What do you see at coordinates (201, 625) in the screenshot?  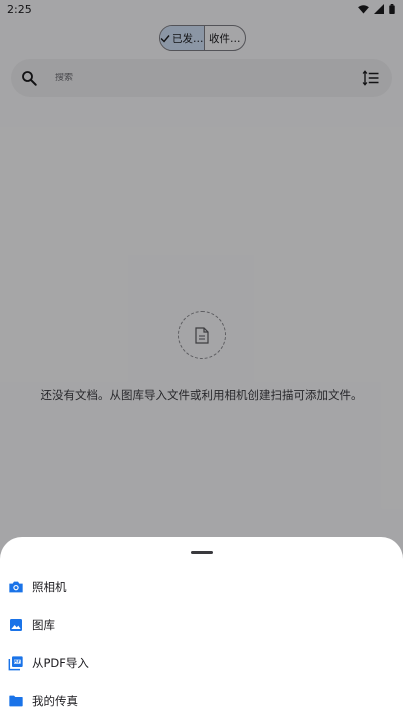 I see `sheet-item-gallery: 图库` at bounding box center [201, 625].